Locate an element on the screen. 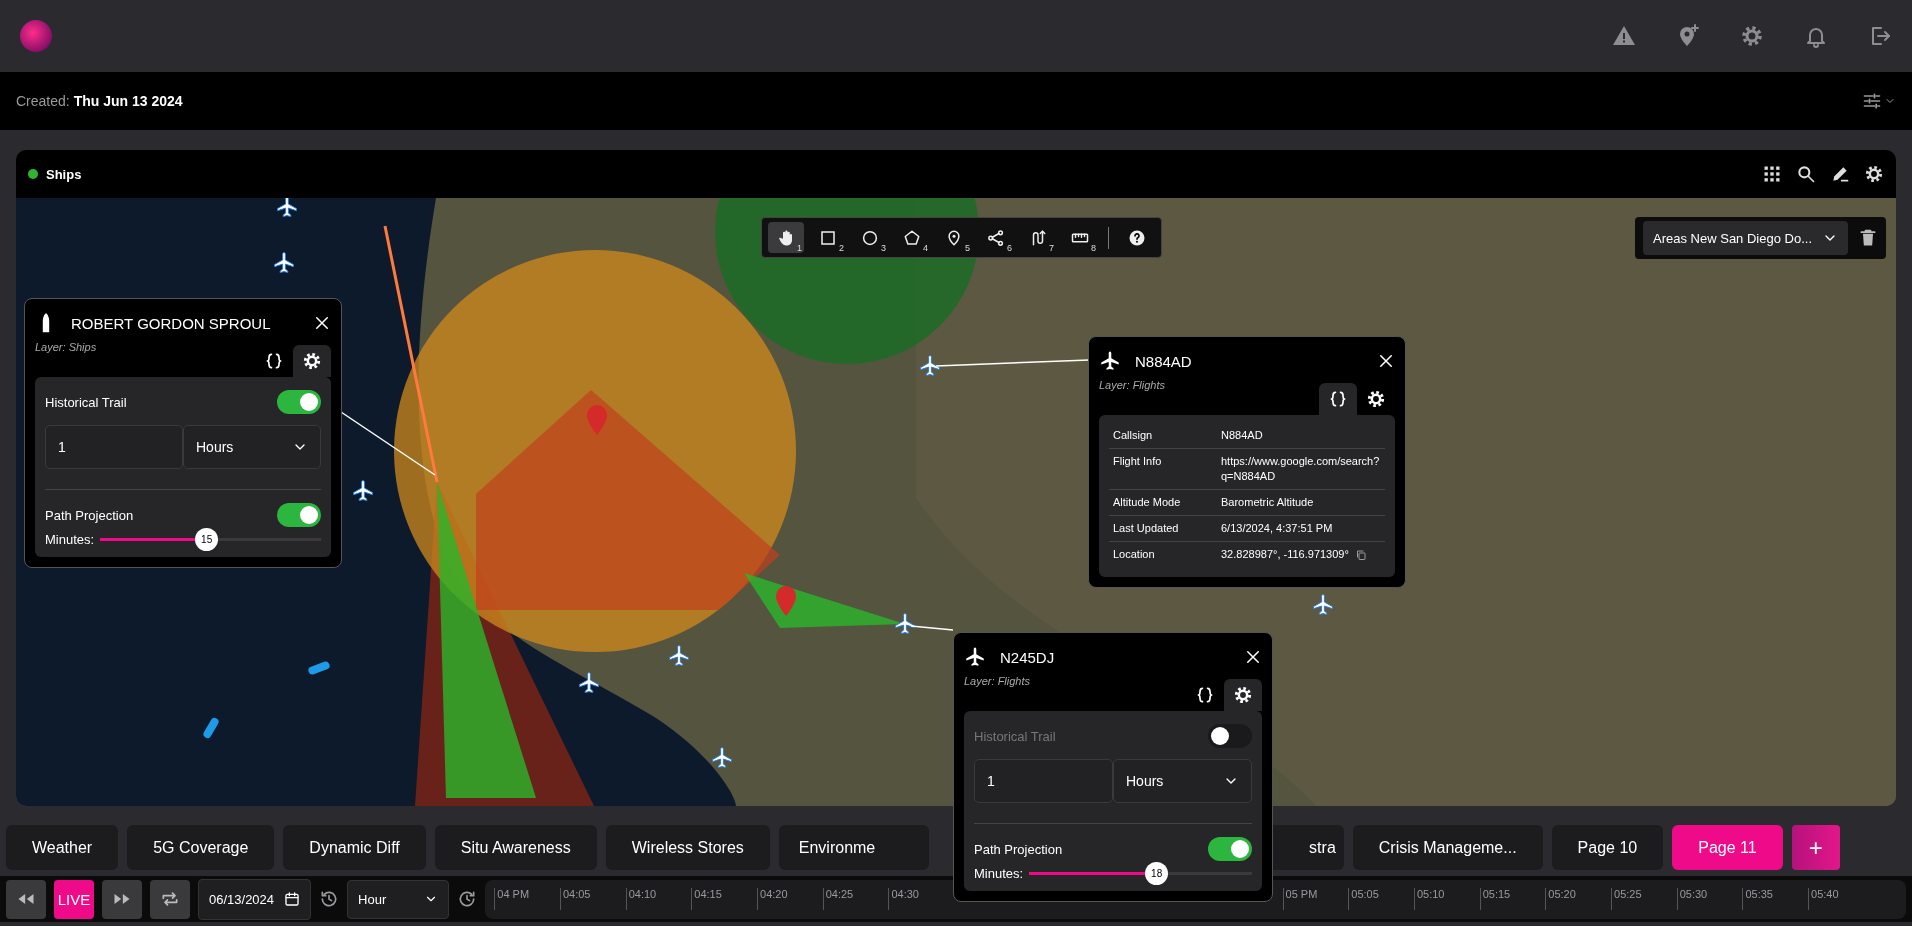 Image resolution: width=1912 pixels, height=926 pixels. circle-icon is located at coordinates (870, 237).